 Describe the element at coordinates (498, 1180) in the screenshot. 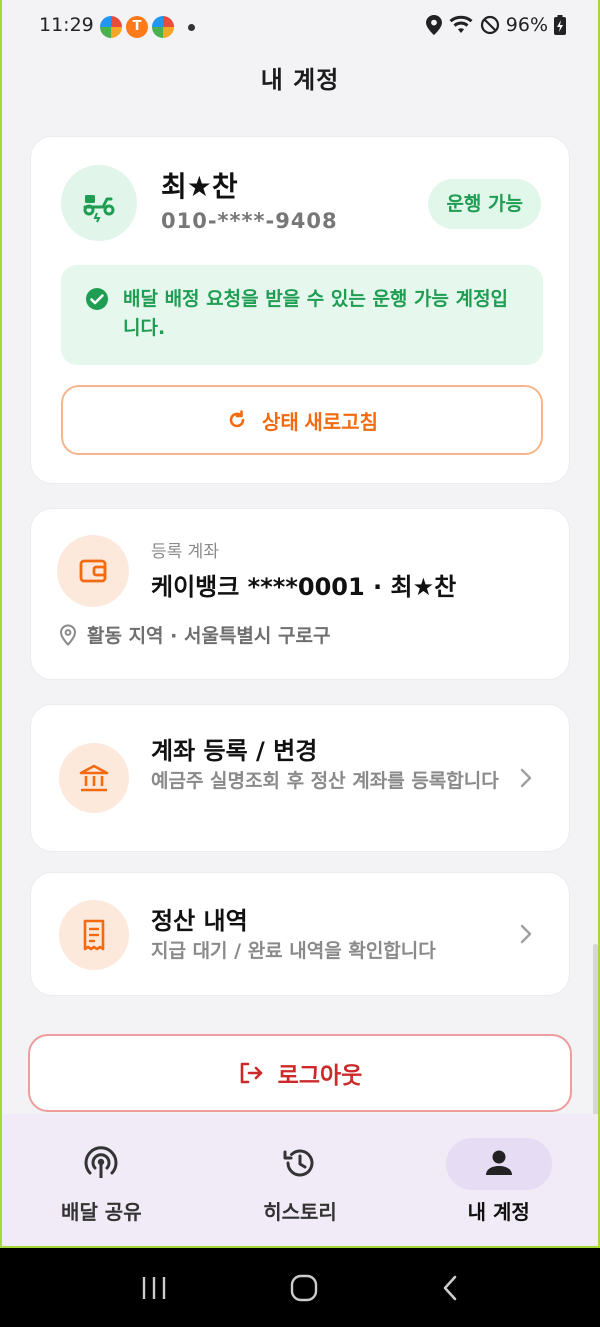

I see `nav-my-account: 내 계정` at that location.